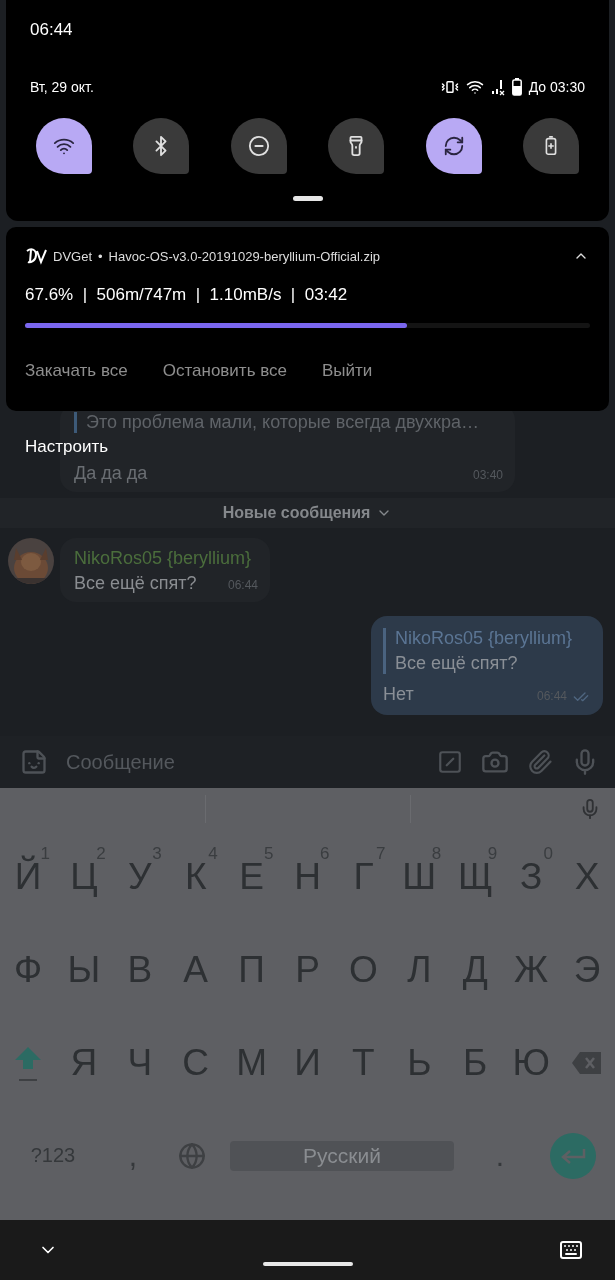  Describe the element at coordinates (64, 146) in the screenshot. I see `wifi-tile` at that location.